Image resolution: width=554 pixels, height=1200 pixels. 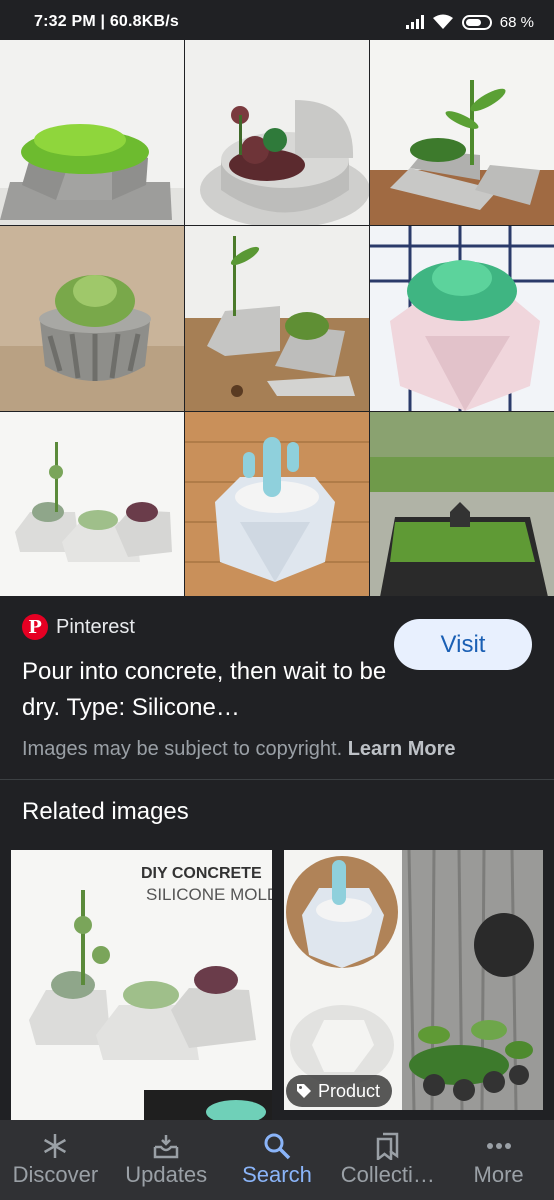 I want to click on battery-icon, so click(x=476, y=22).